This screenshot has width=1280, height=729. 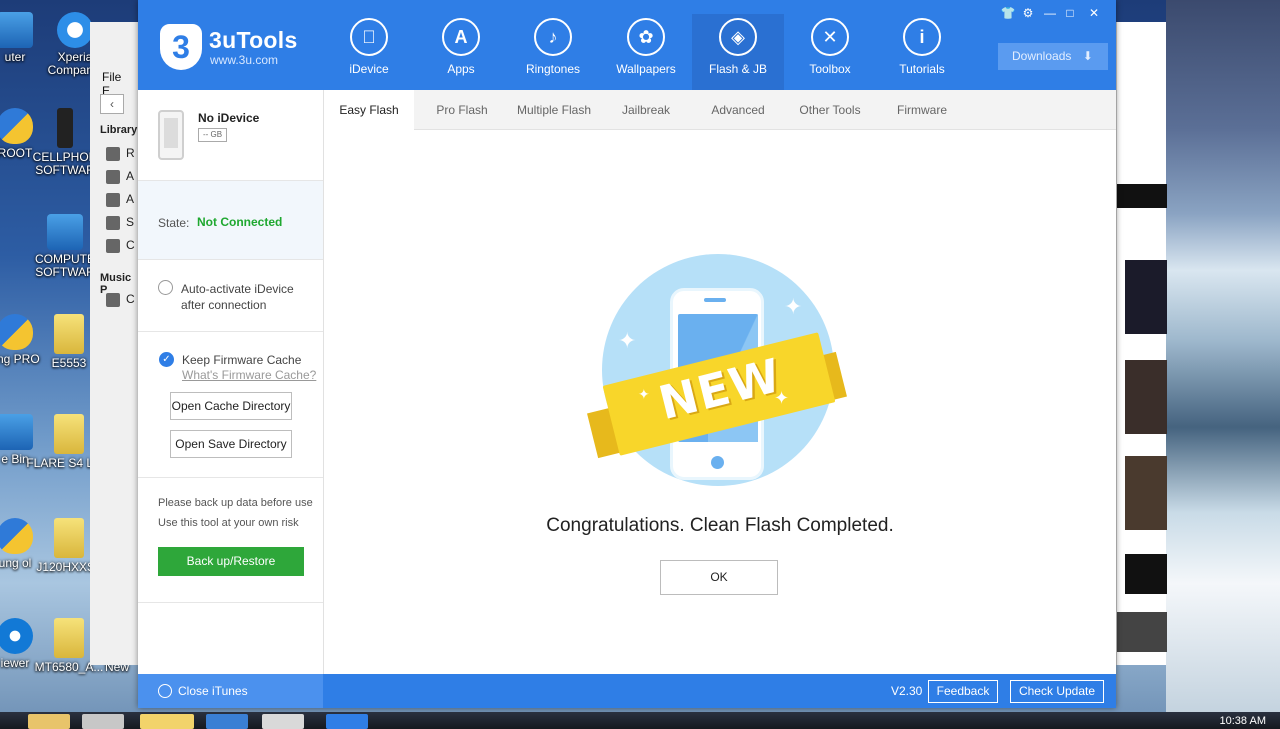 What do you see at coordinates (627, 691) in the screenshot?
I see `status-bar: Close iTunes V2.30 Feedback Check Update` at bounding box center [627, 691].